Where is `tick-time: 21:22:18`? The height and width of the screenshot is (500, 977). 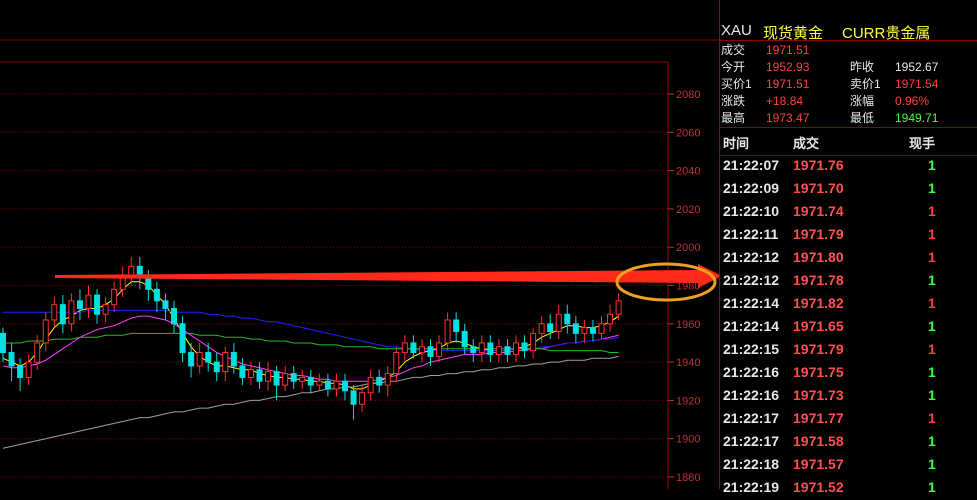
tick-time: 21:22:18 is located at coordinates (751, 464).